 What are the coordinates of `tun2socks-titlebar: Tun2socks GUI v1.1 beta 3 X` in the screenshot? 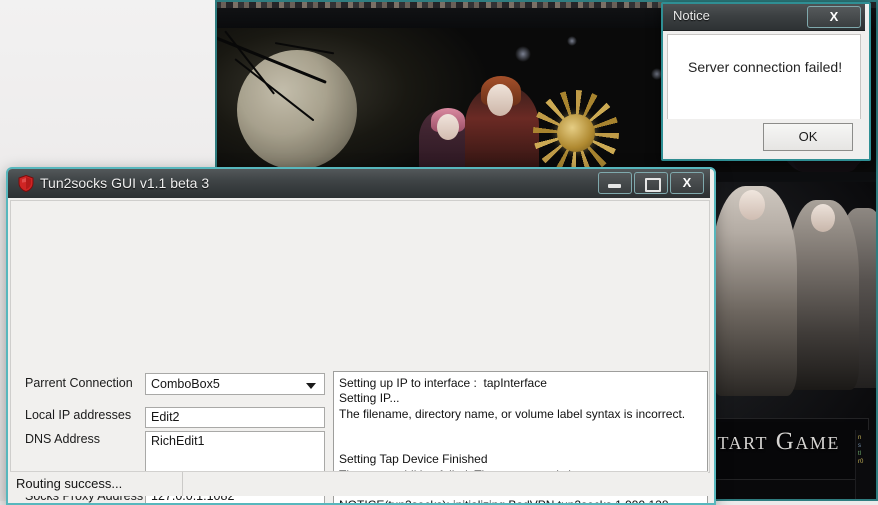 It's located at (359, 183).